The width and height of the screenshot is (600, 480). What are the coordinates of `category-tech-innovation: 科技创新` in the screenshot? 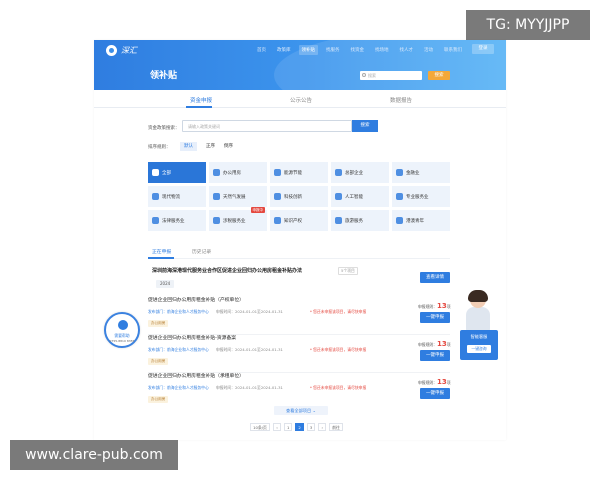 It's located at (299, 196).